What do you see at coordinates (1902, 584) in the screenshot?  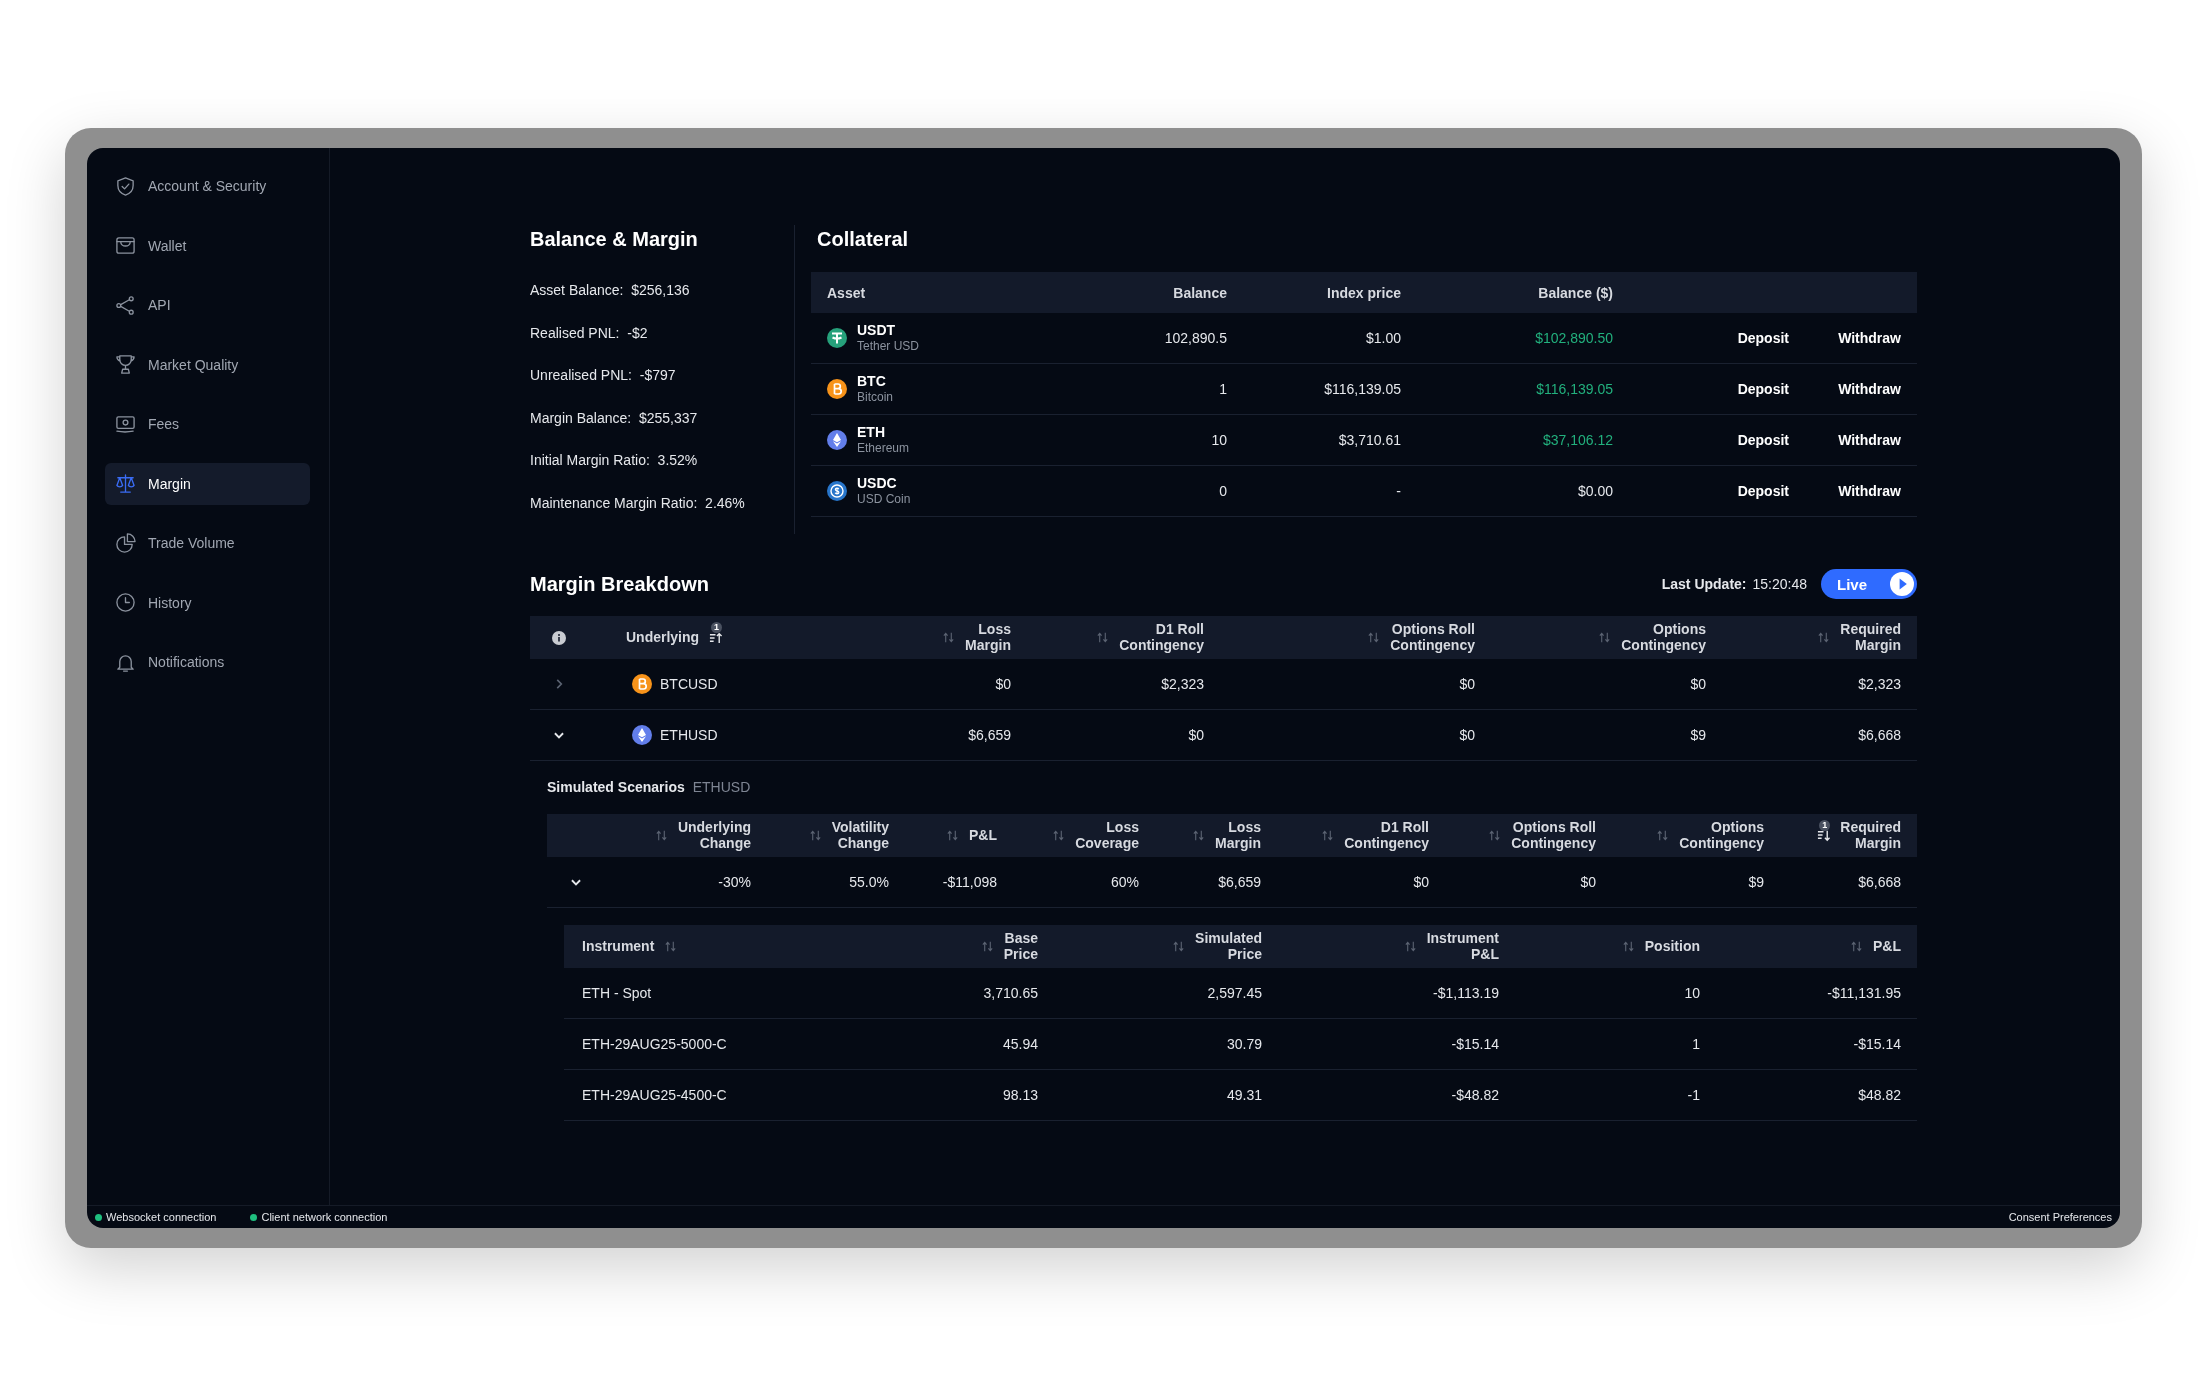 I see `play-icon` at bounding box center [1902, 584].